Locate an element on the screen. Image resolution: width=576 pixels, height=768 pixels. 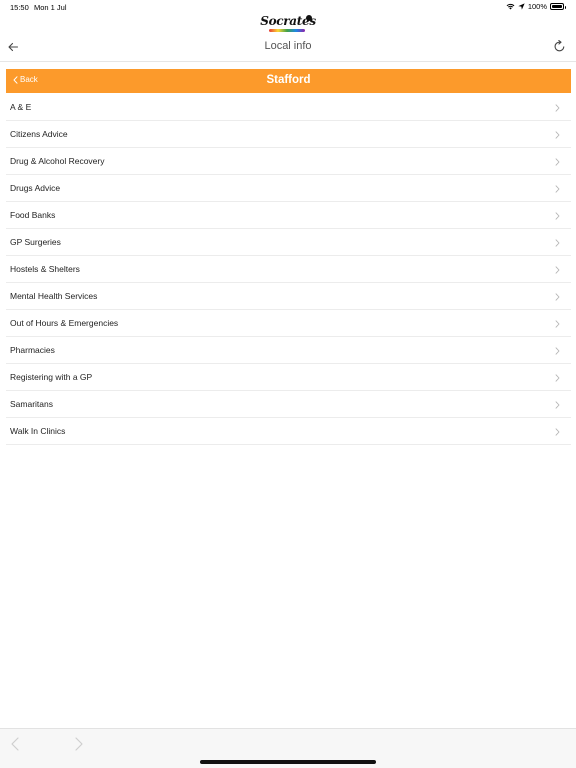
app-logo: Socrates is located at coordinates (288, 22).